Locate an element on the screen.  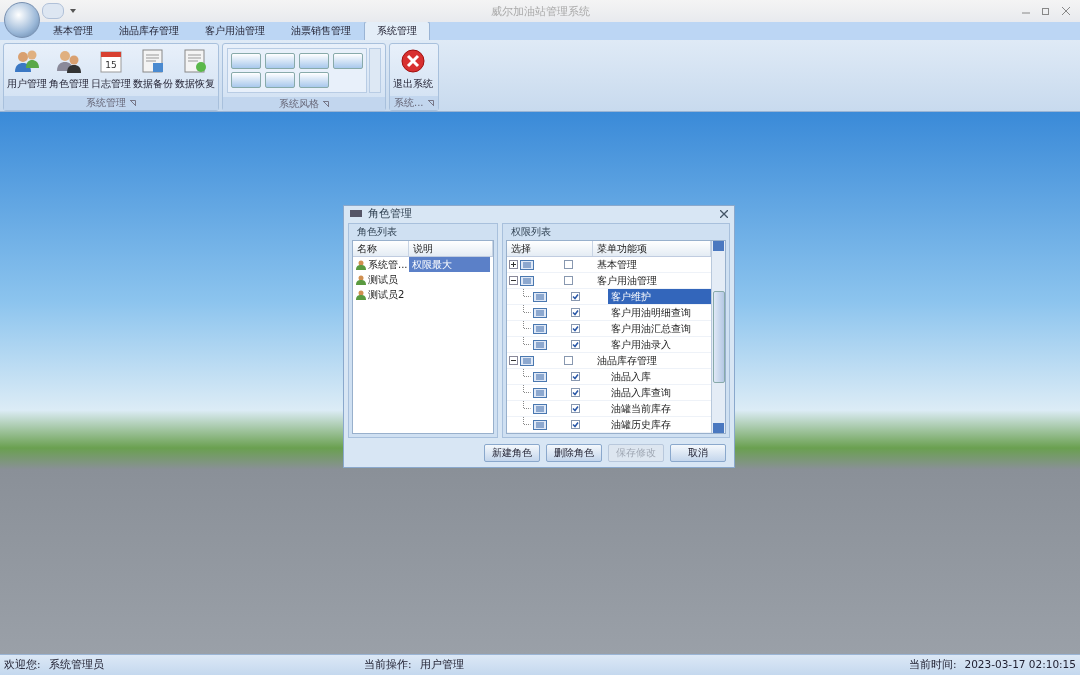
ribbon-tab: 油品库存管理 is located at coordinates (149, 30).